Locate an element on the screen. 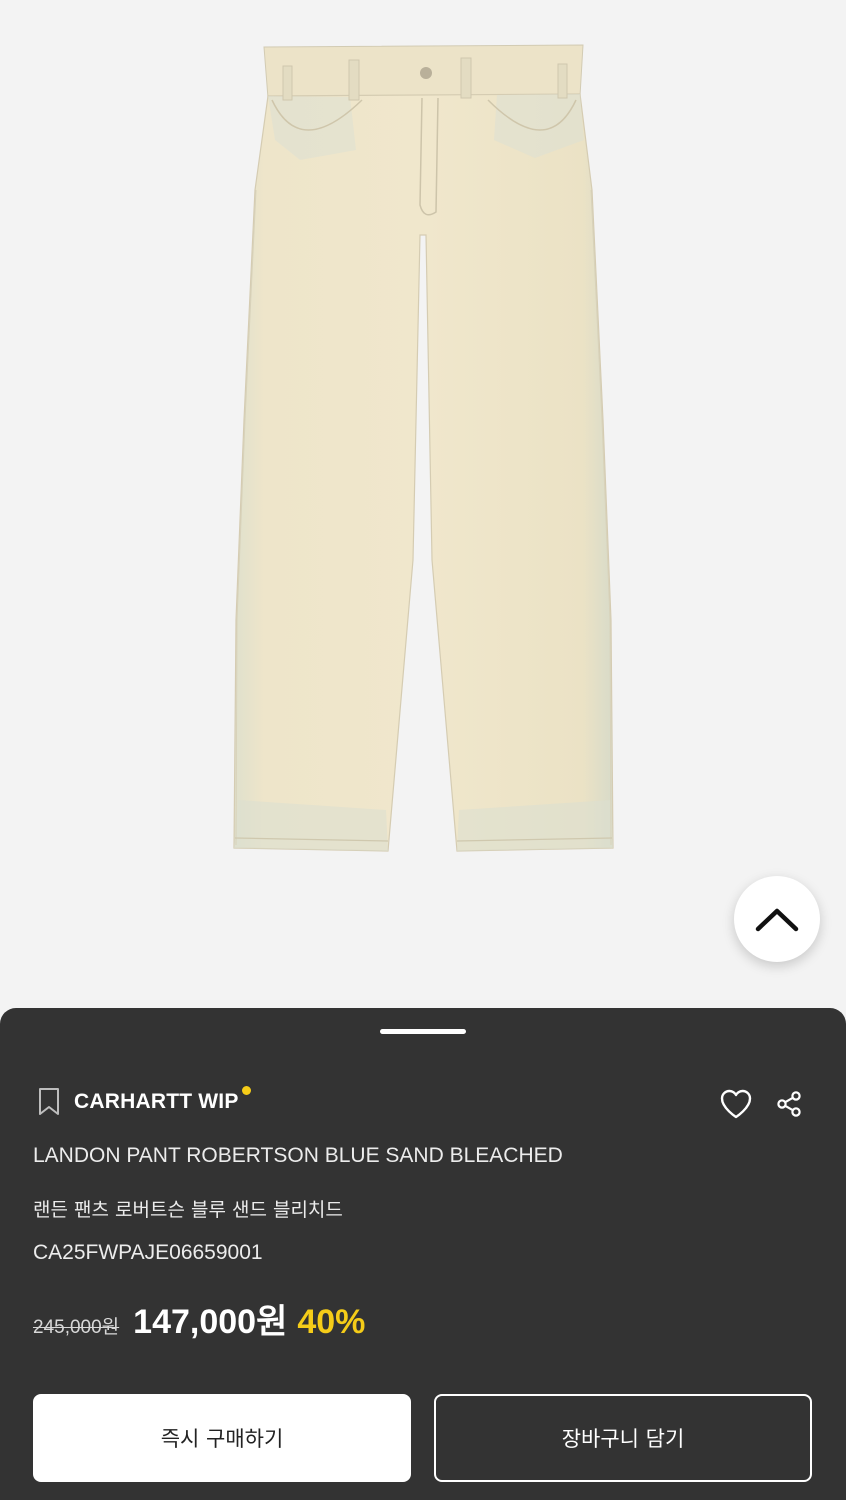  scroll-to-top-button is located at coordinates (777, 919).